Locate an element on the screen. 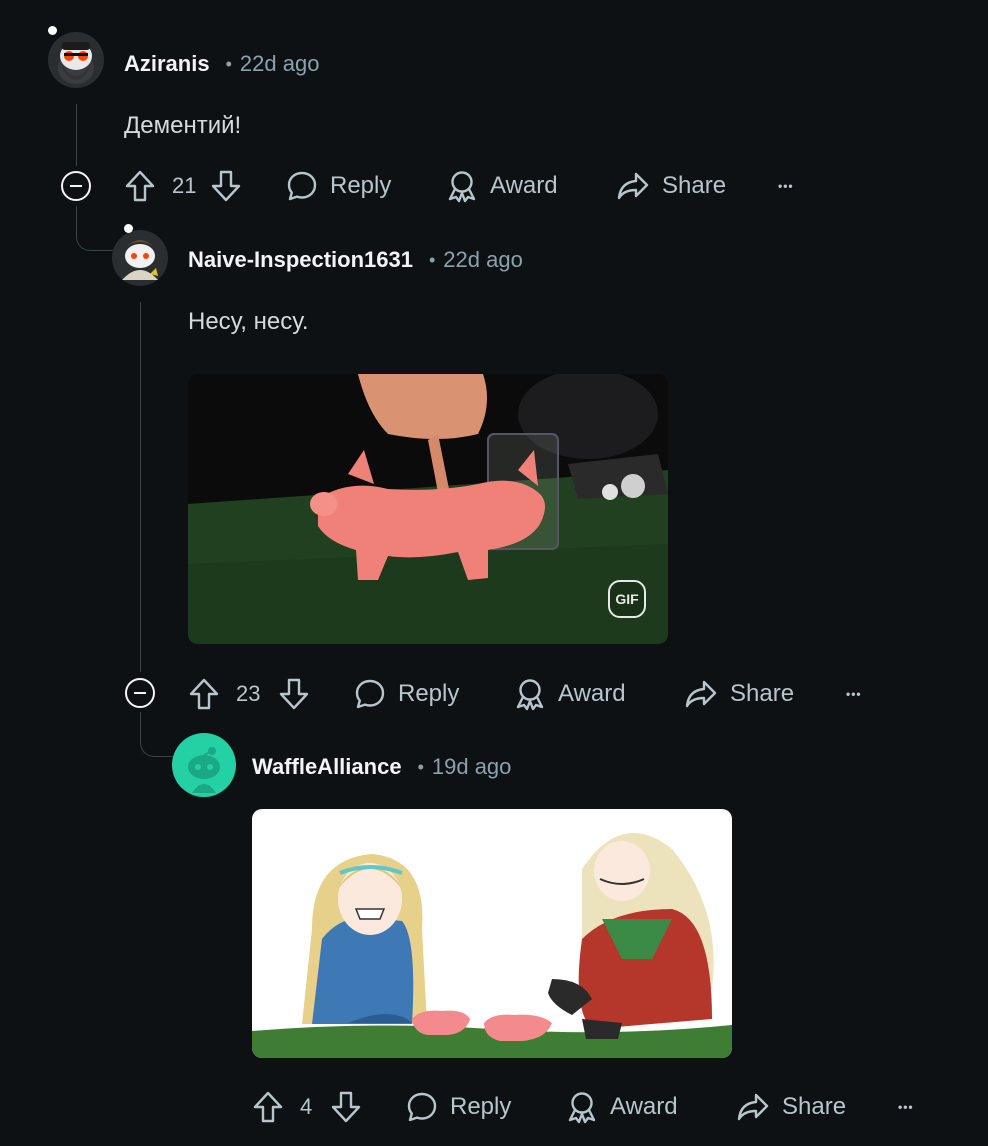 Image resolution: width=988 pixels, height=1146 pixels. comment-action-bar: 23 Reply Award Share ••• is located at coordinates (538, 694).